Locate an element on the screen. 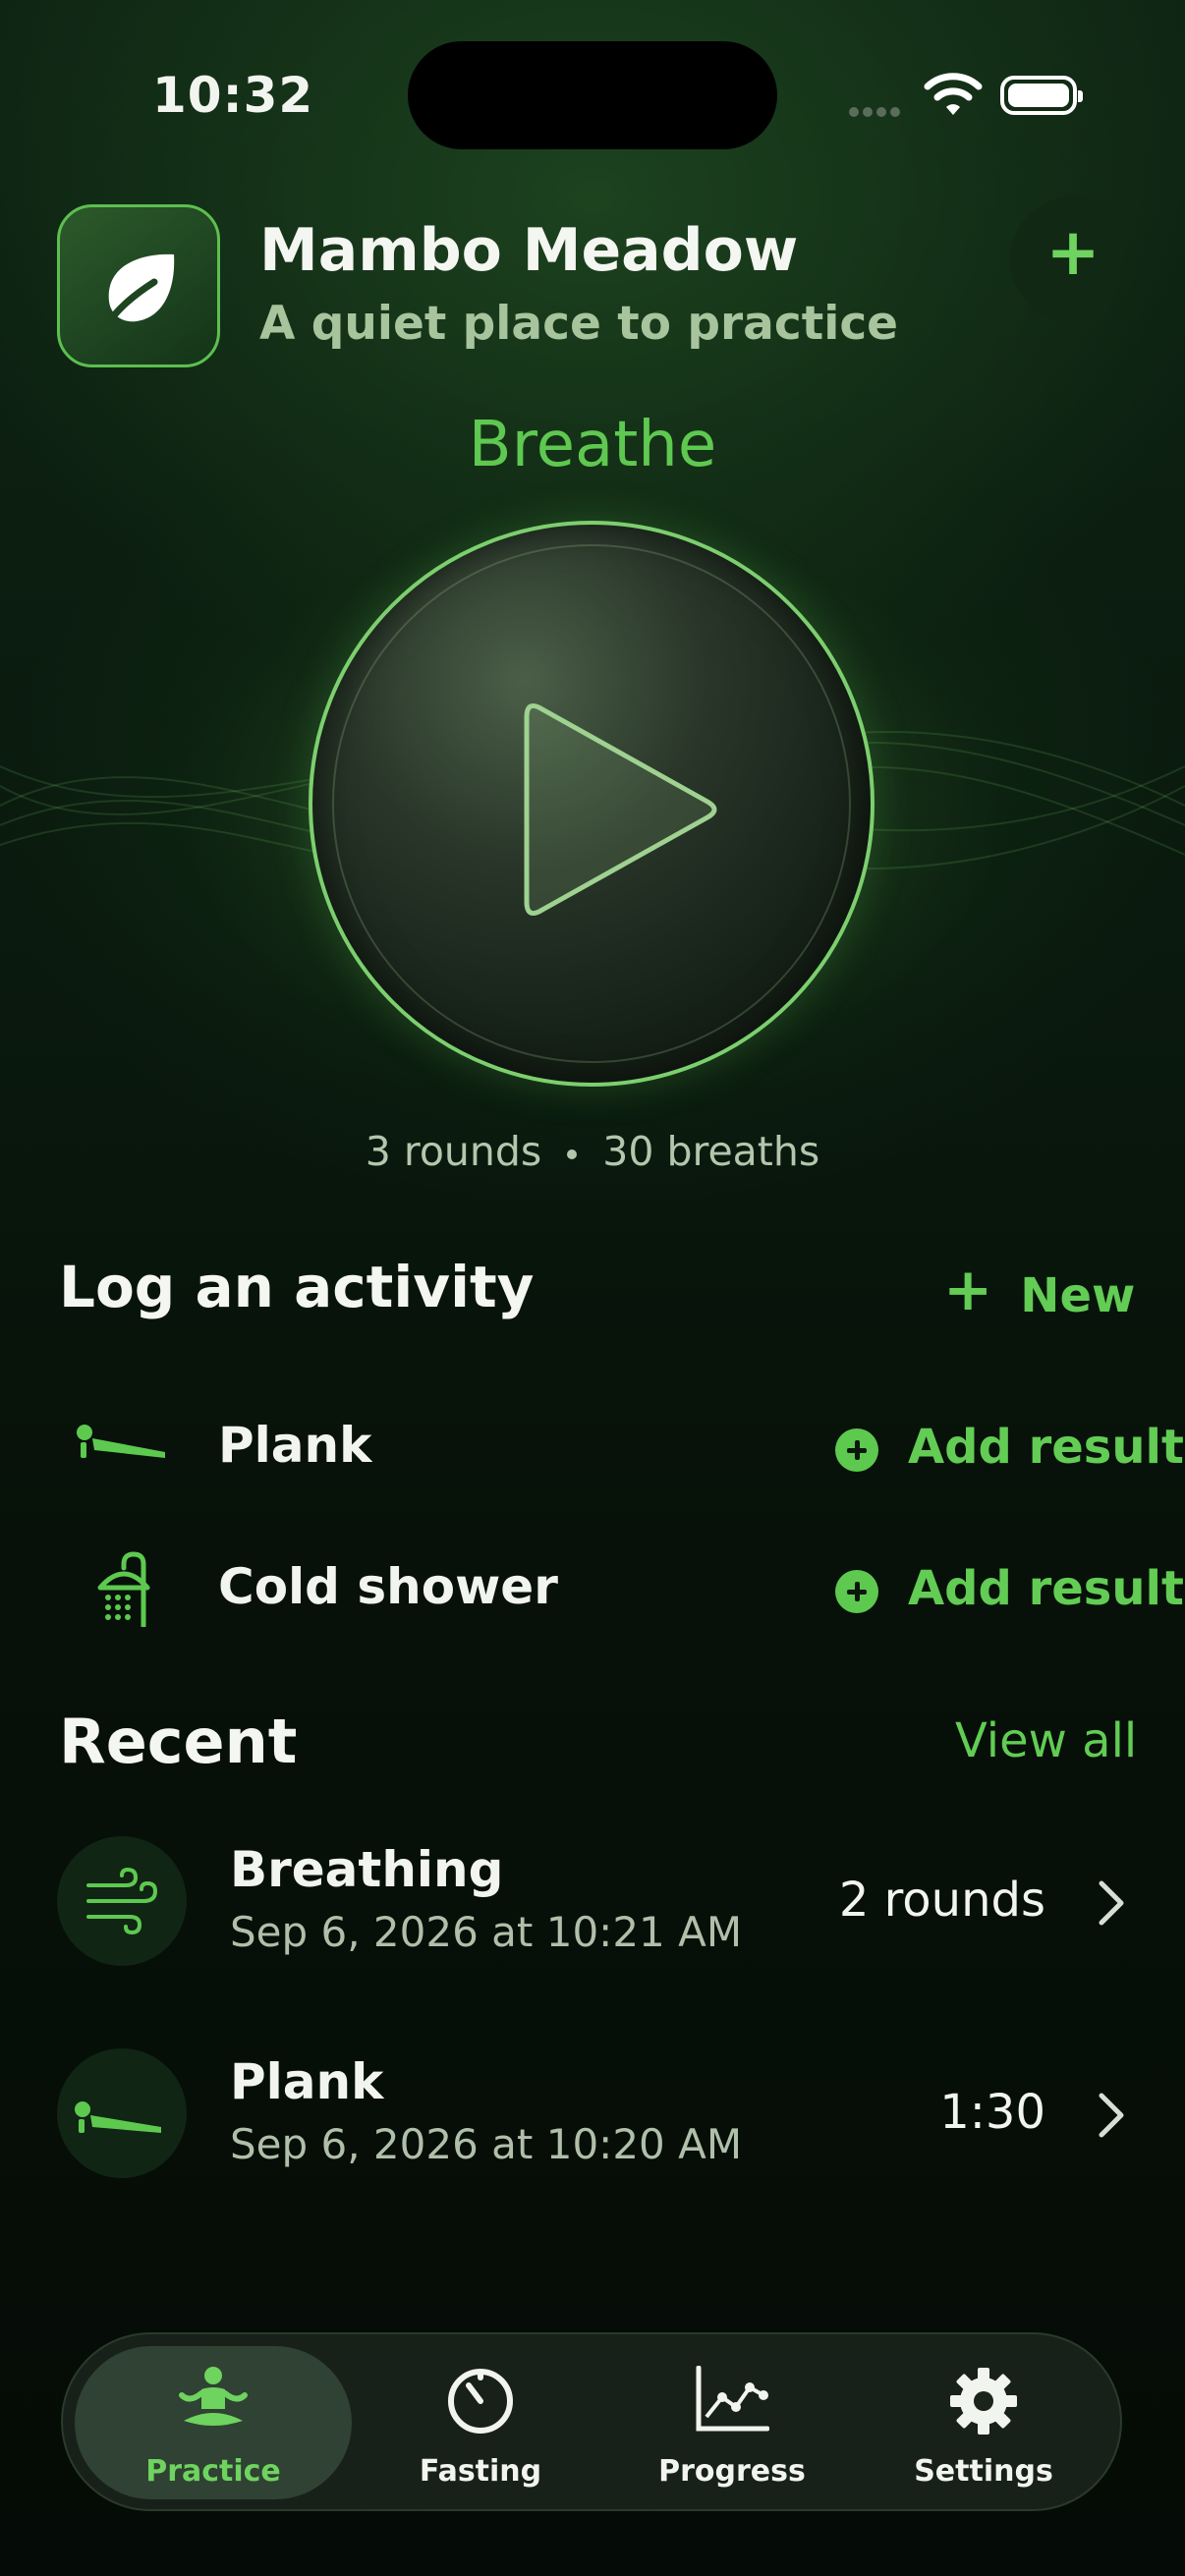  recent-date: Sep 6, 2026 at 10:21 AM is located at coordinates (487, 1932).